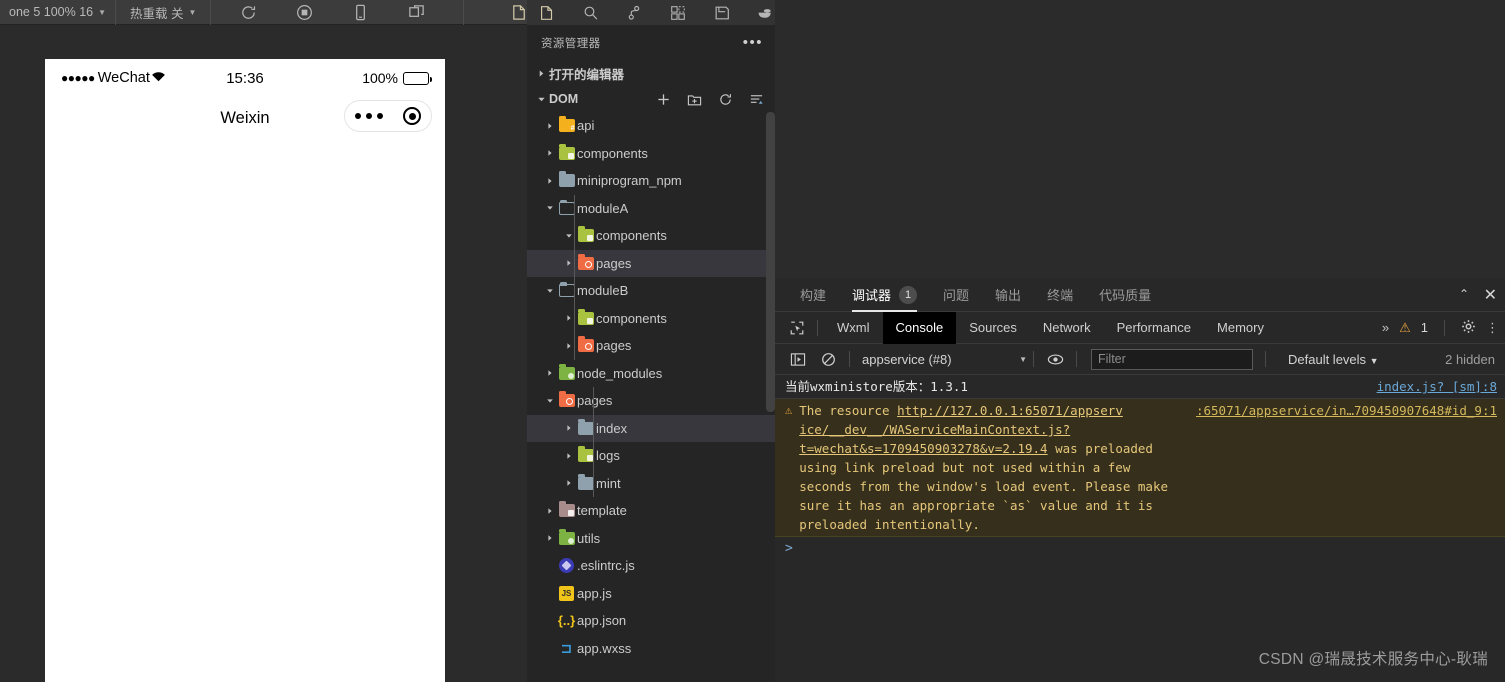 This screenshot has width=1505, height=682. What do you see at coordinates (1060, 295) in the screenshot?
I see `panel-tab-终端: 终端` at bounding box center [1060, 295].